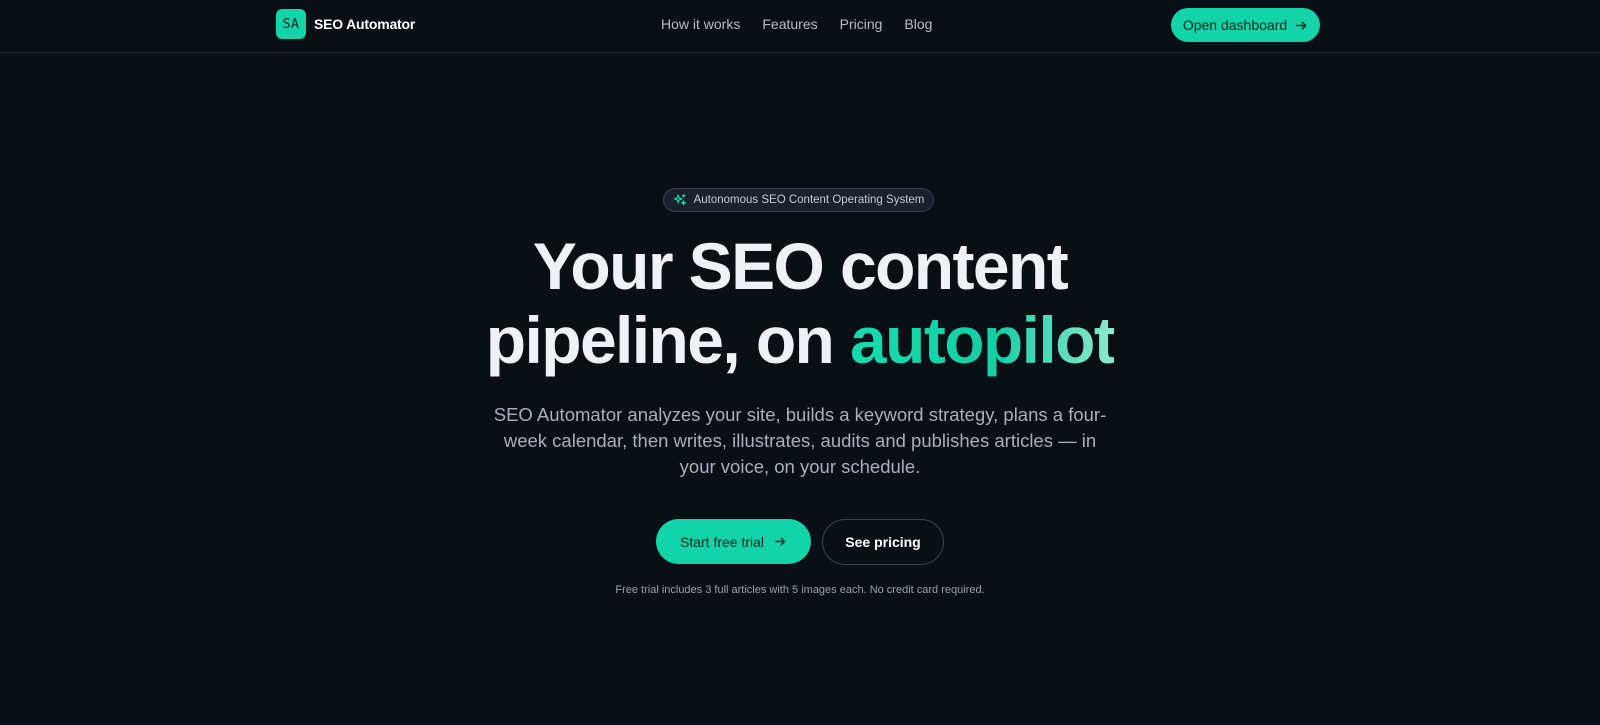  Describe the element at coordinates (680, 200) in the screenshot. I see `sparkle-icon` at that location.